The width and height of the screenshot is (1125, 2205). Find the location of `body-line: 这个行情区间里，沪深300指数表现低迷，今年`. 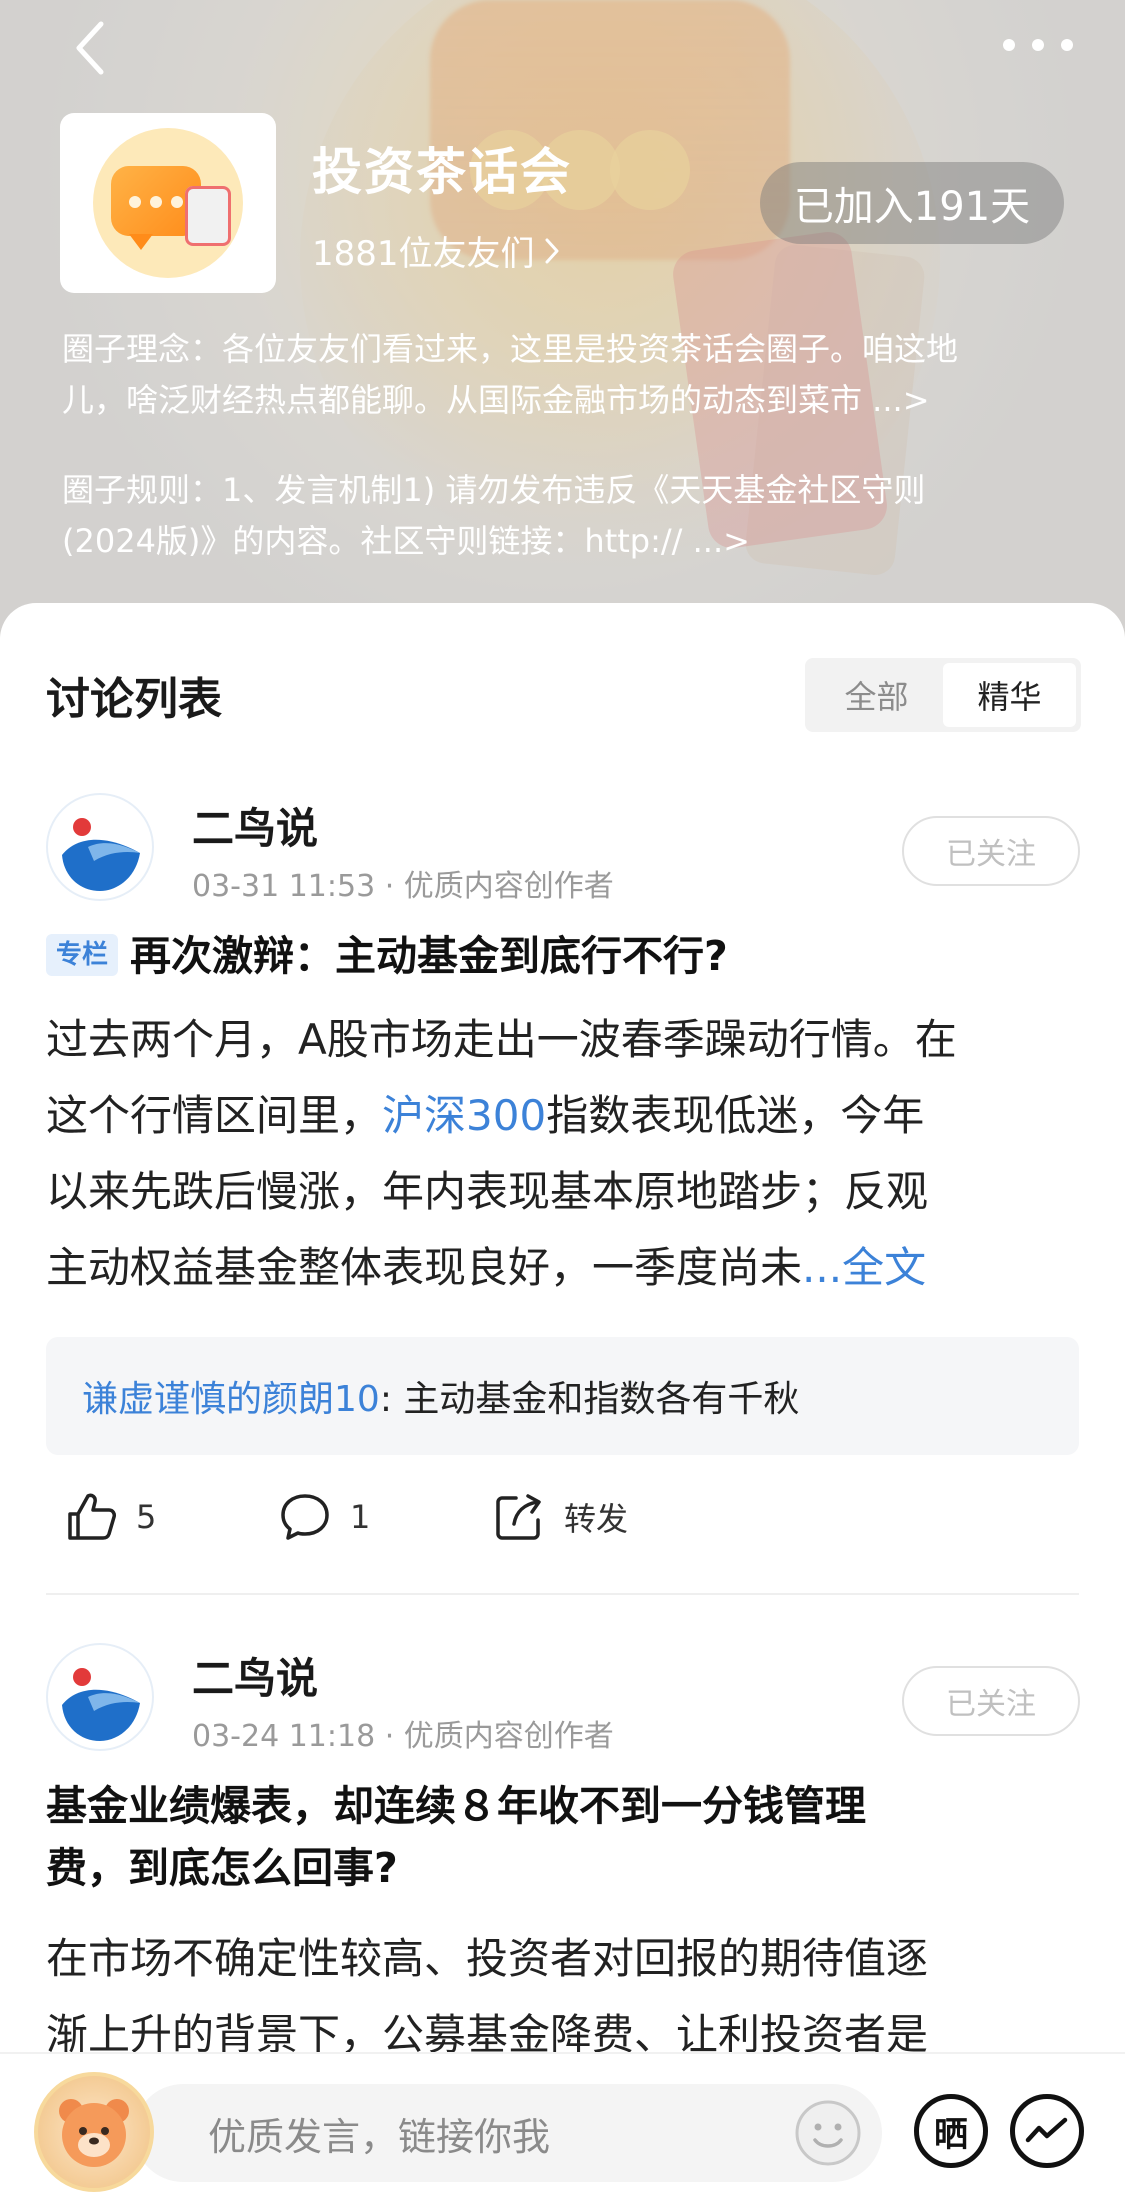

body-line: 这个行情区间里，沪深300指数表现低迷，今年 is located at coordinates (566, 1116).